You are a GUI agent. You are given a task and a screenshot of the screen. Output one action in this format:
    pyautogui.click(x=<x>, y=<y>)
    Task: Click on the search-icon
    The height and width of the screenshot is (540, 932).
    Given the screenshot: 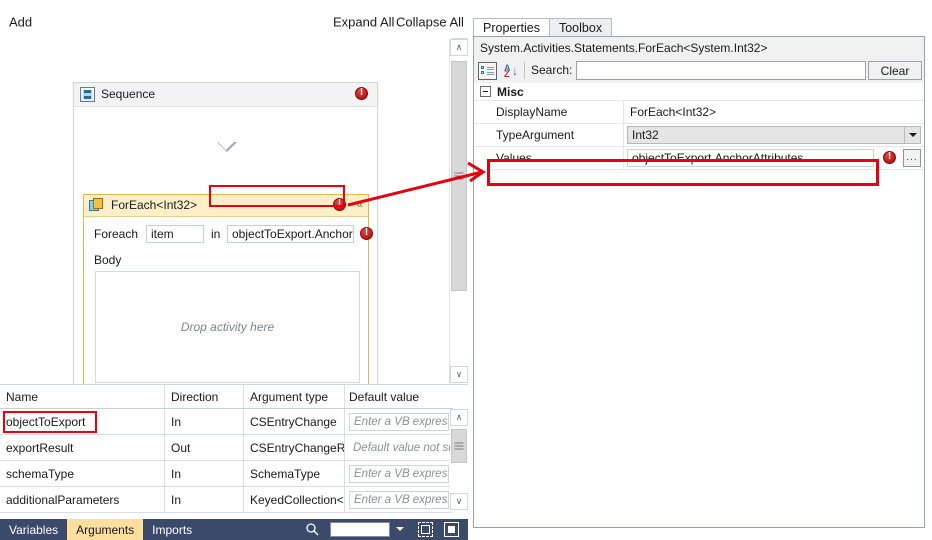 What is the action you would take?
    pyautogui.click(x=312, y=529)
    